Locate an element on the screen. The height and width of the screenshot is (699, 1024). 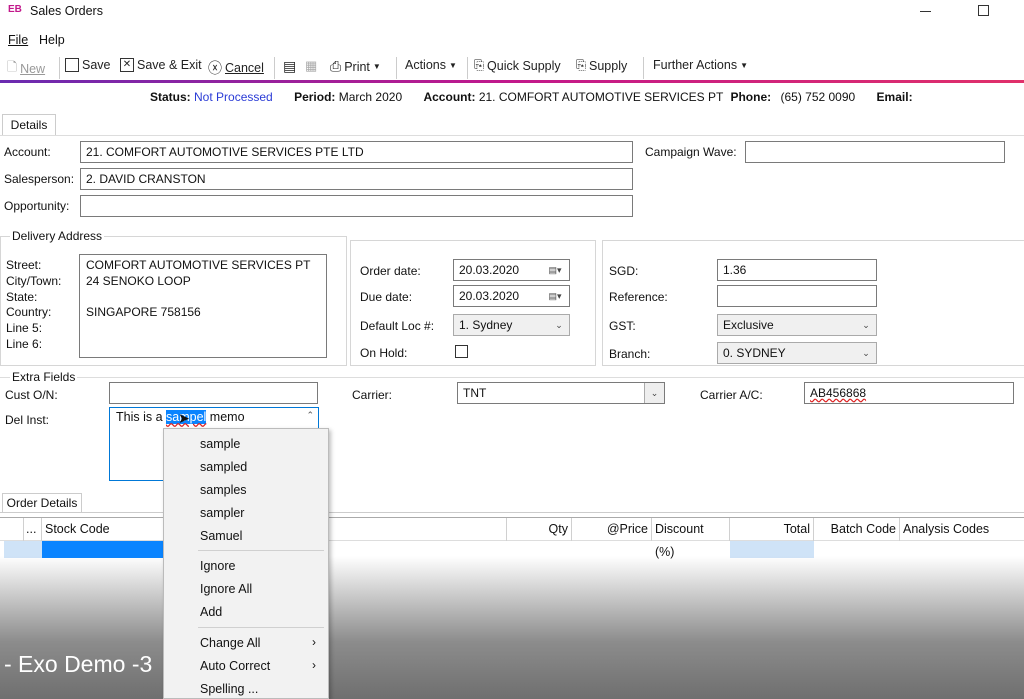
order-date-label: Order date: is located at coordinates (390, 271).